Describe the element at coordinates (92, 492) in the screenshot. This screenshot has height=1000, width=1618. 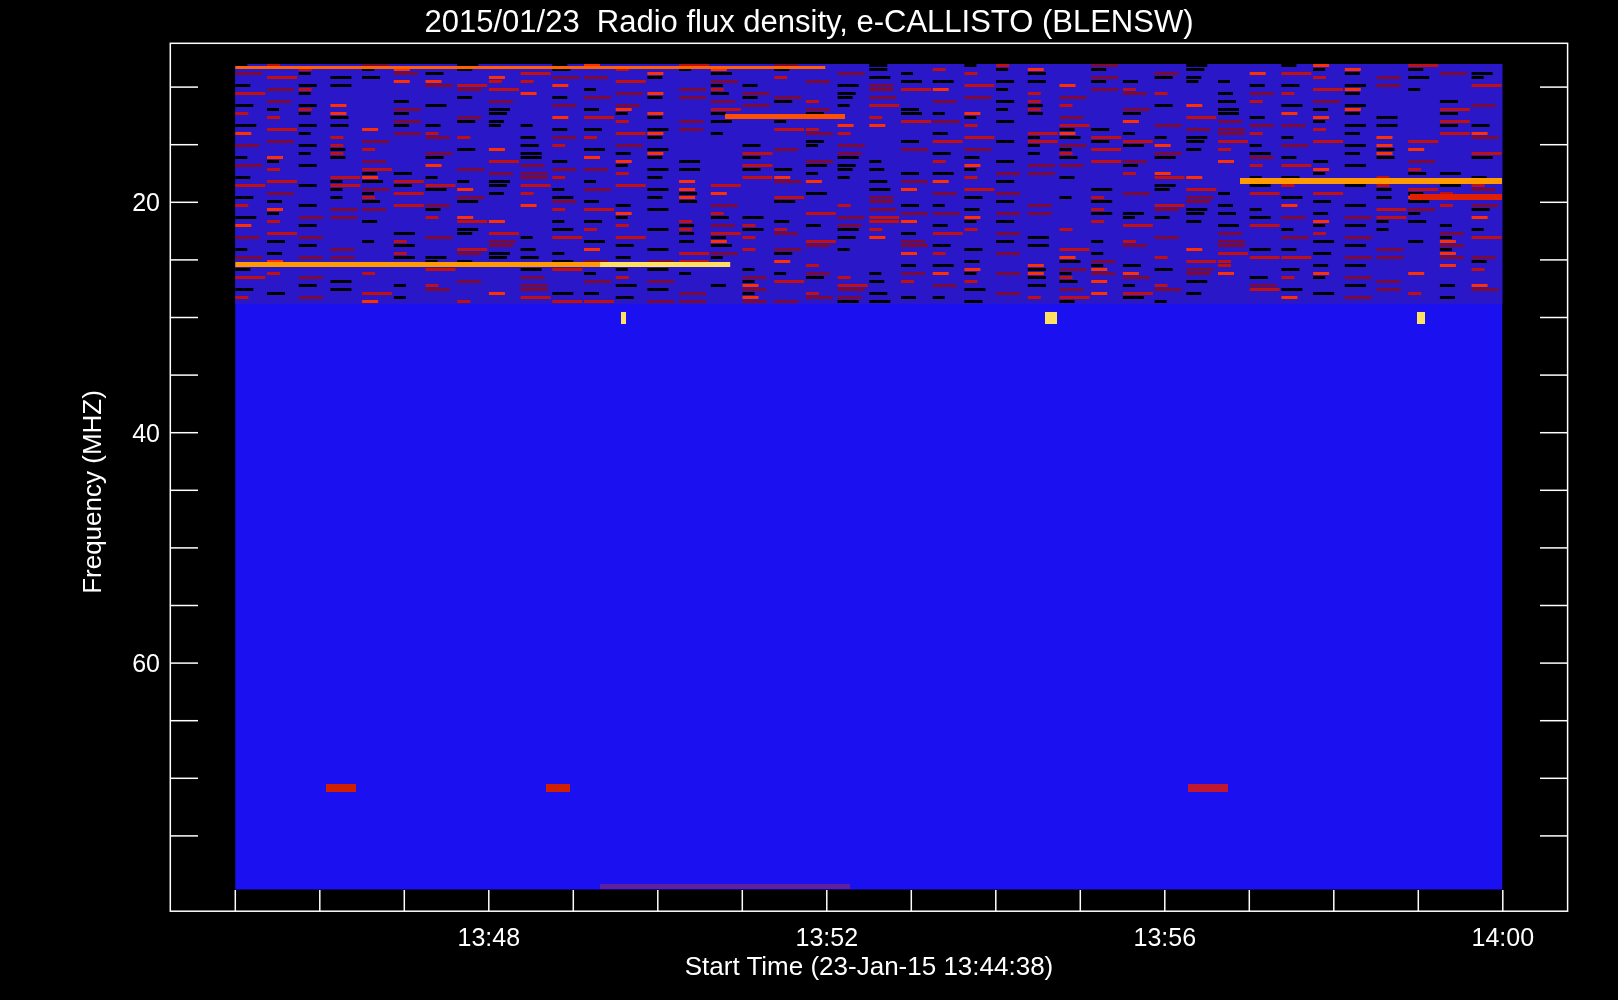
I see `y-axis-label: Frequency (MHZ)` at that location.